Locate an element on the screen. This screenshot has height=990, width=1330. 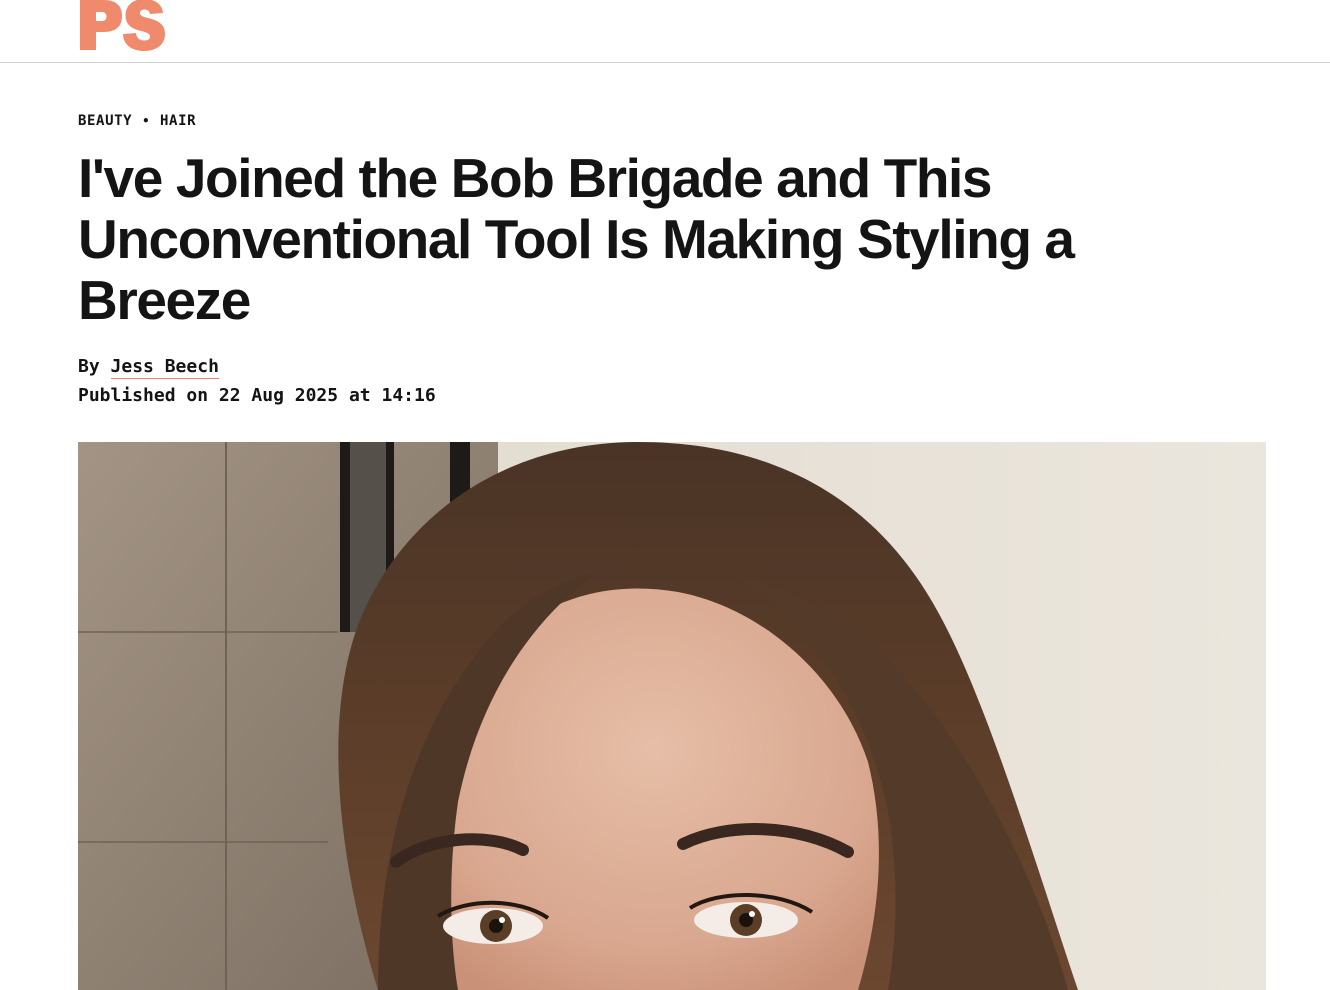
byline: By Jess Beech is located at coordinates (148, 367).